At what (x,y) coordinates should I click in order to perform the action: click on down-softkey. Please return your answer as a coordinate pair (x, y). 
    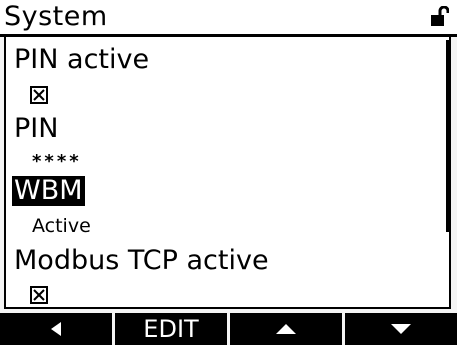
    Looking at the image, I should click on (401, 329).